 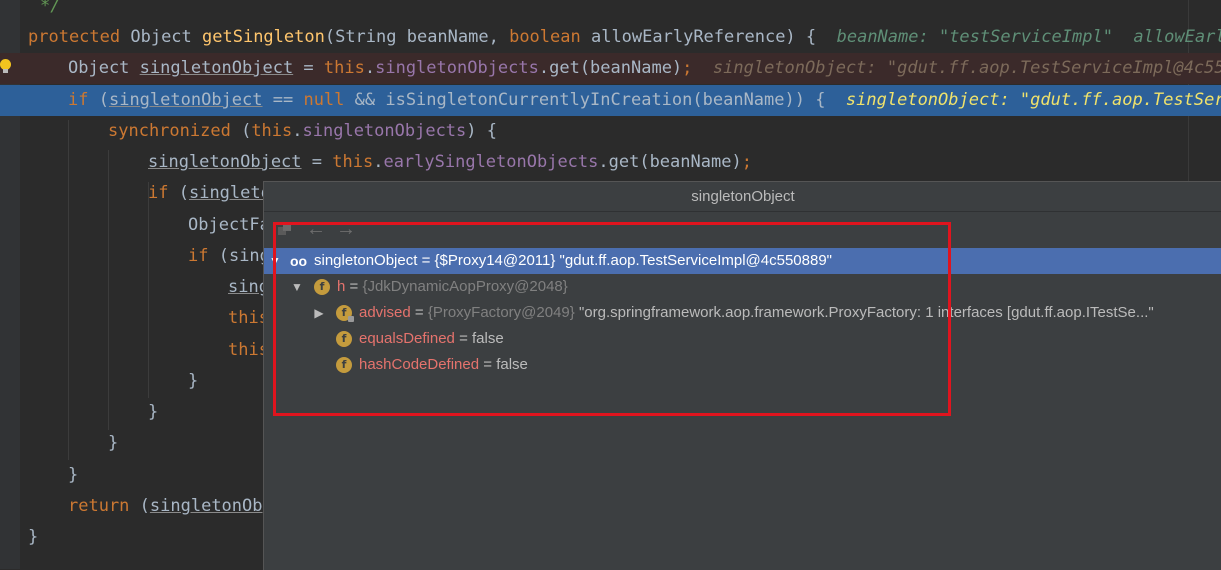 What do you see at coordinates (319, 313) in the screenshot?
I see `collapse-arrow-icon: ▶` at bounding box center [319, 313].